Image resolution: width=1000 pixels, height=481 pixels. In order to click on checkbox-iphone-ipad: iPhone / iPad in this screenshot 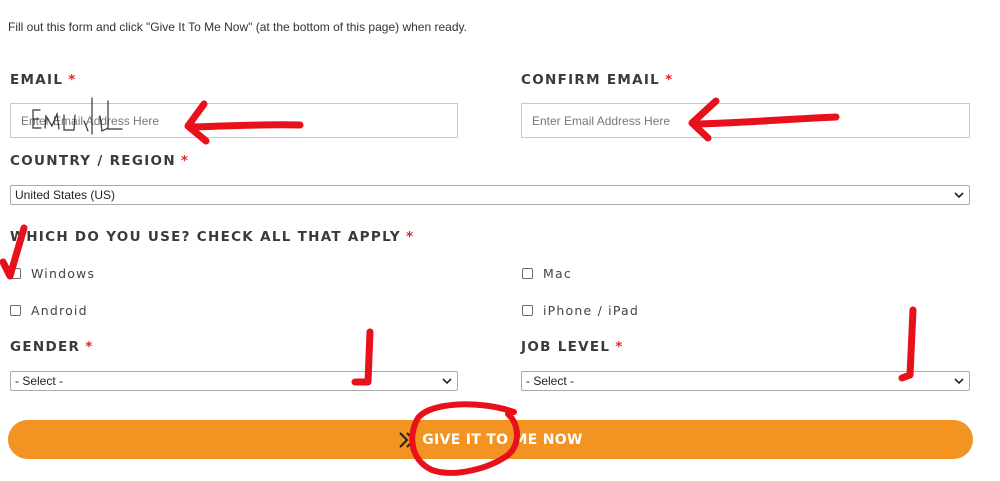, I will do `click(580, 310)`.